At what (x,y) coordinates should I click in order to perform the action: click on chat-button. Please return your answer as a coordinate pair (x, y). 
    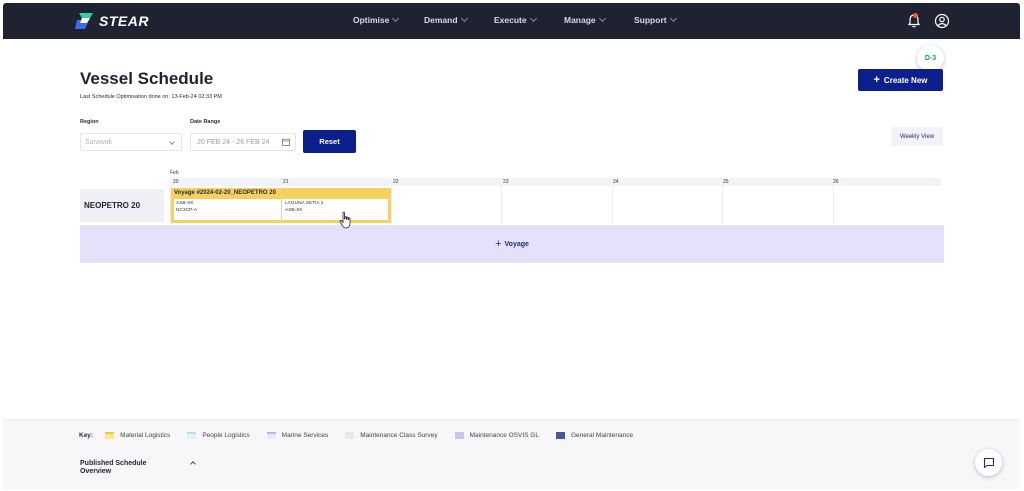
    Looking at the image, I should click on (988, 462).